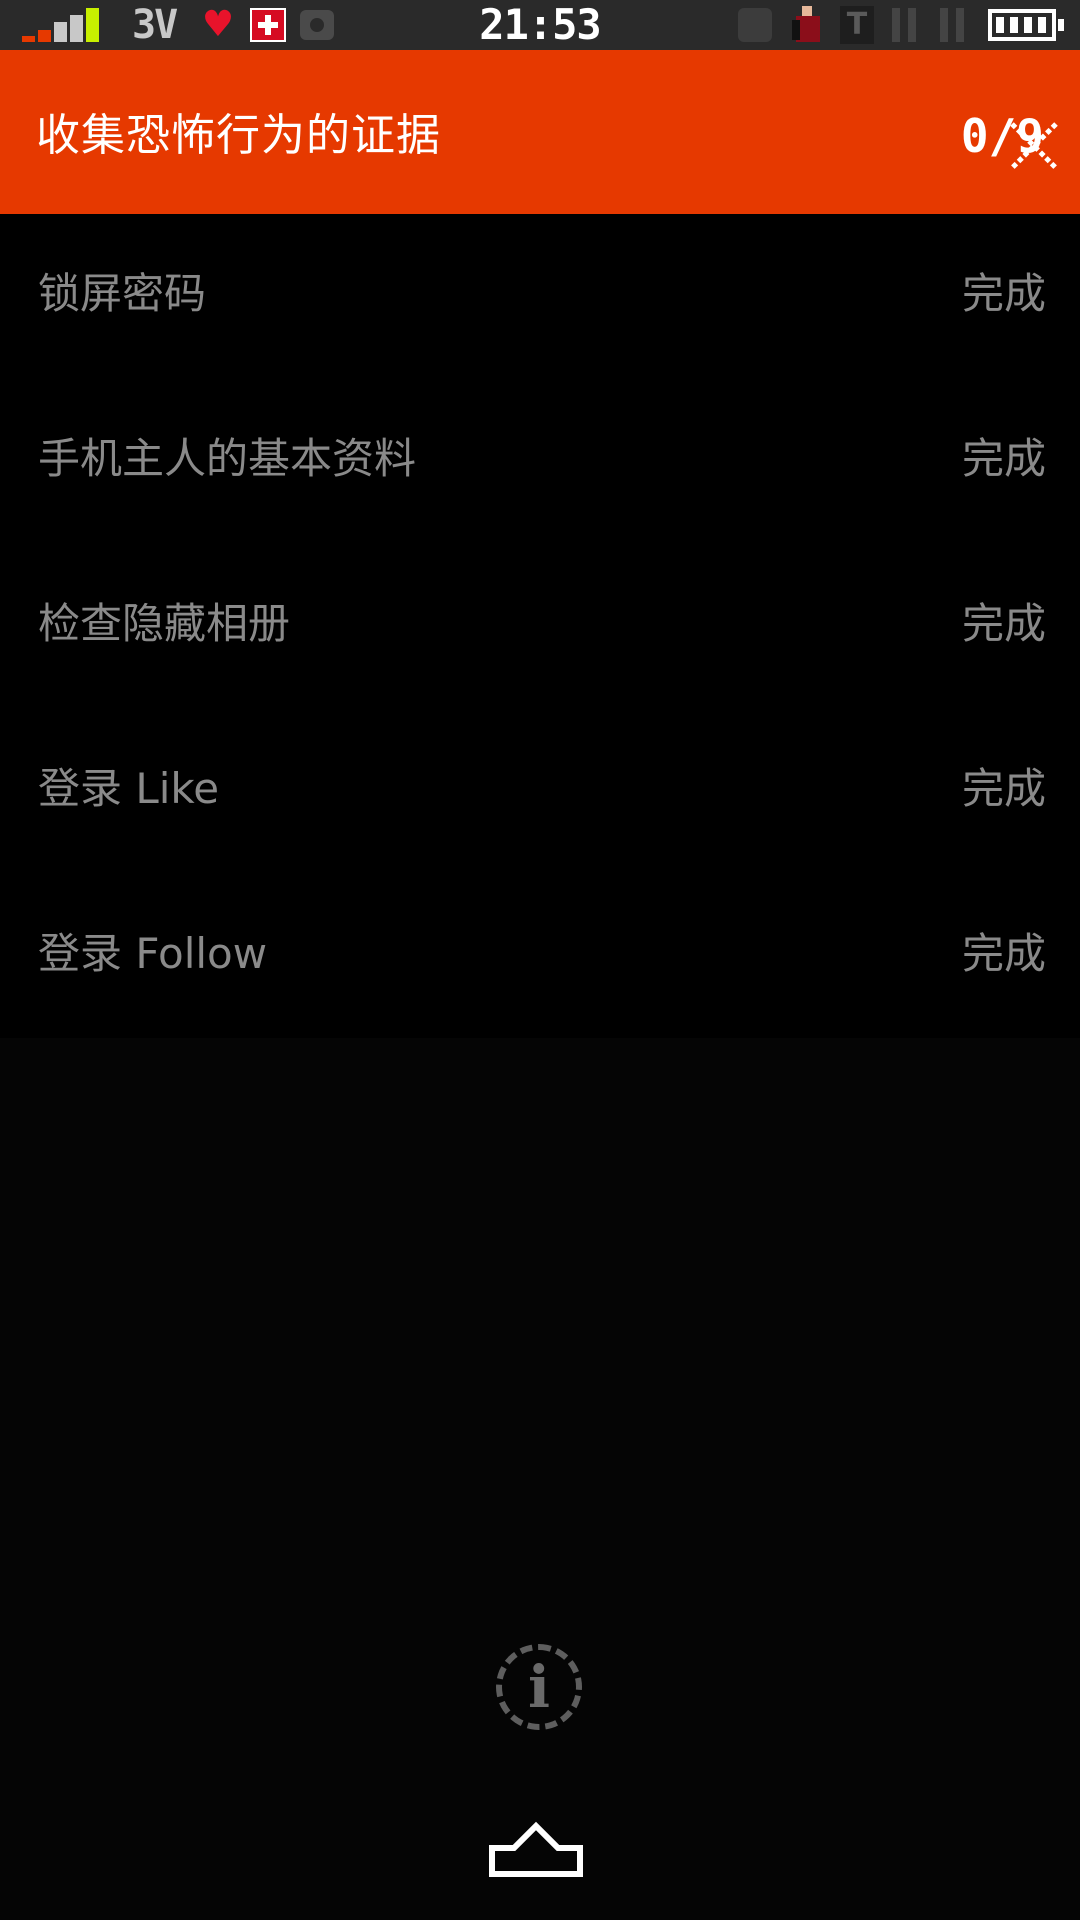 Image resolution: width=1080 pixels, height=1920 pixels. Describe the element at coordinates (536, 1848) in the screenshot. I see `home-icon` at that location.